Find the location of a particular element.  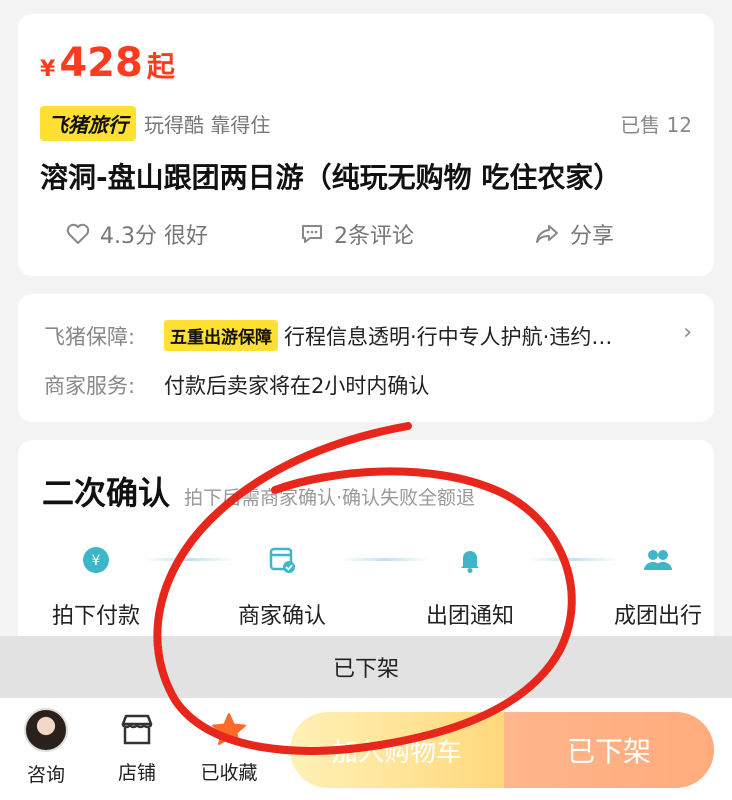

merchant-service-row: 商家服务: 付款后卖家将在2小时内确认 is located at coordinates (368, 385).